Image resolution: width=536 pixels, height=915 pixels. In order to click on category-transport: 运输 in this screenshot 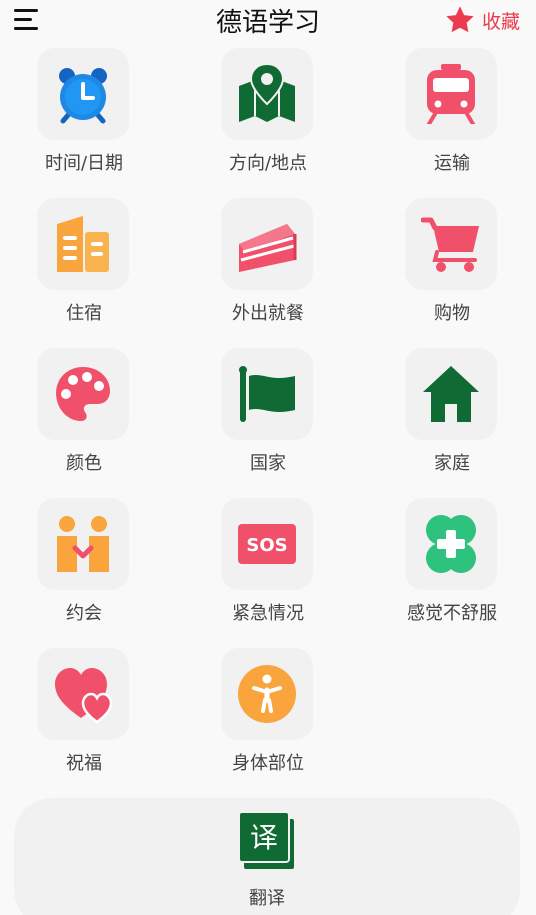, I will do `click(452, 118)`.